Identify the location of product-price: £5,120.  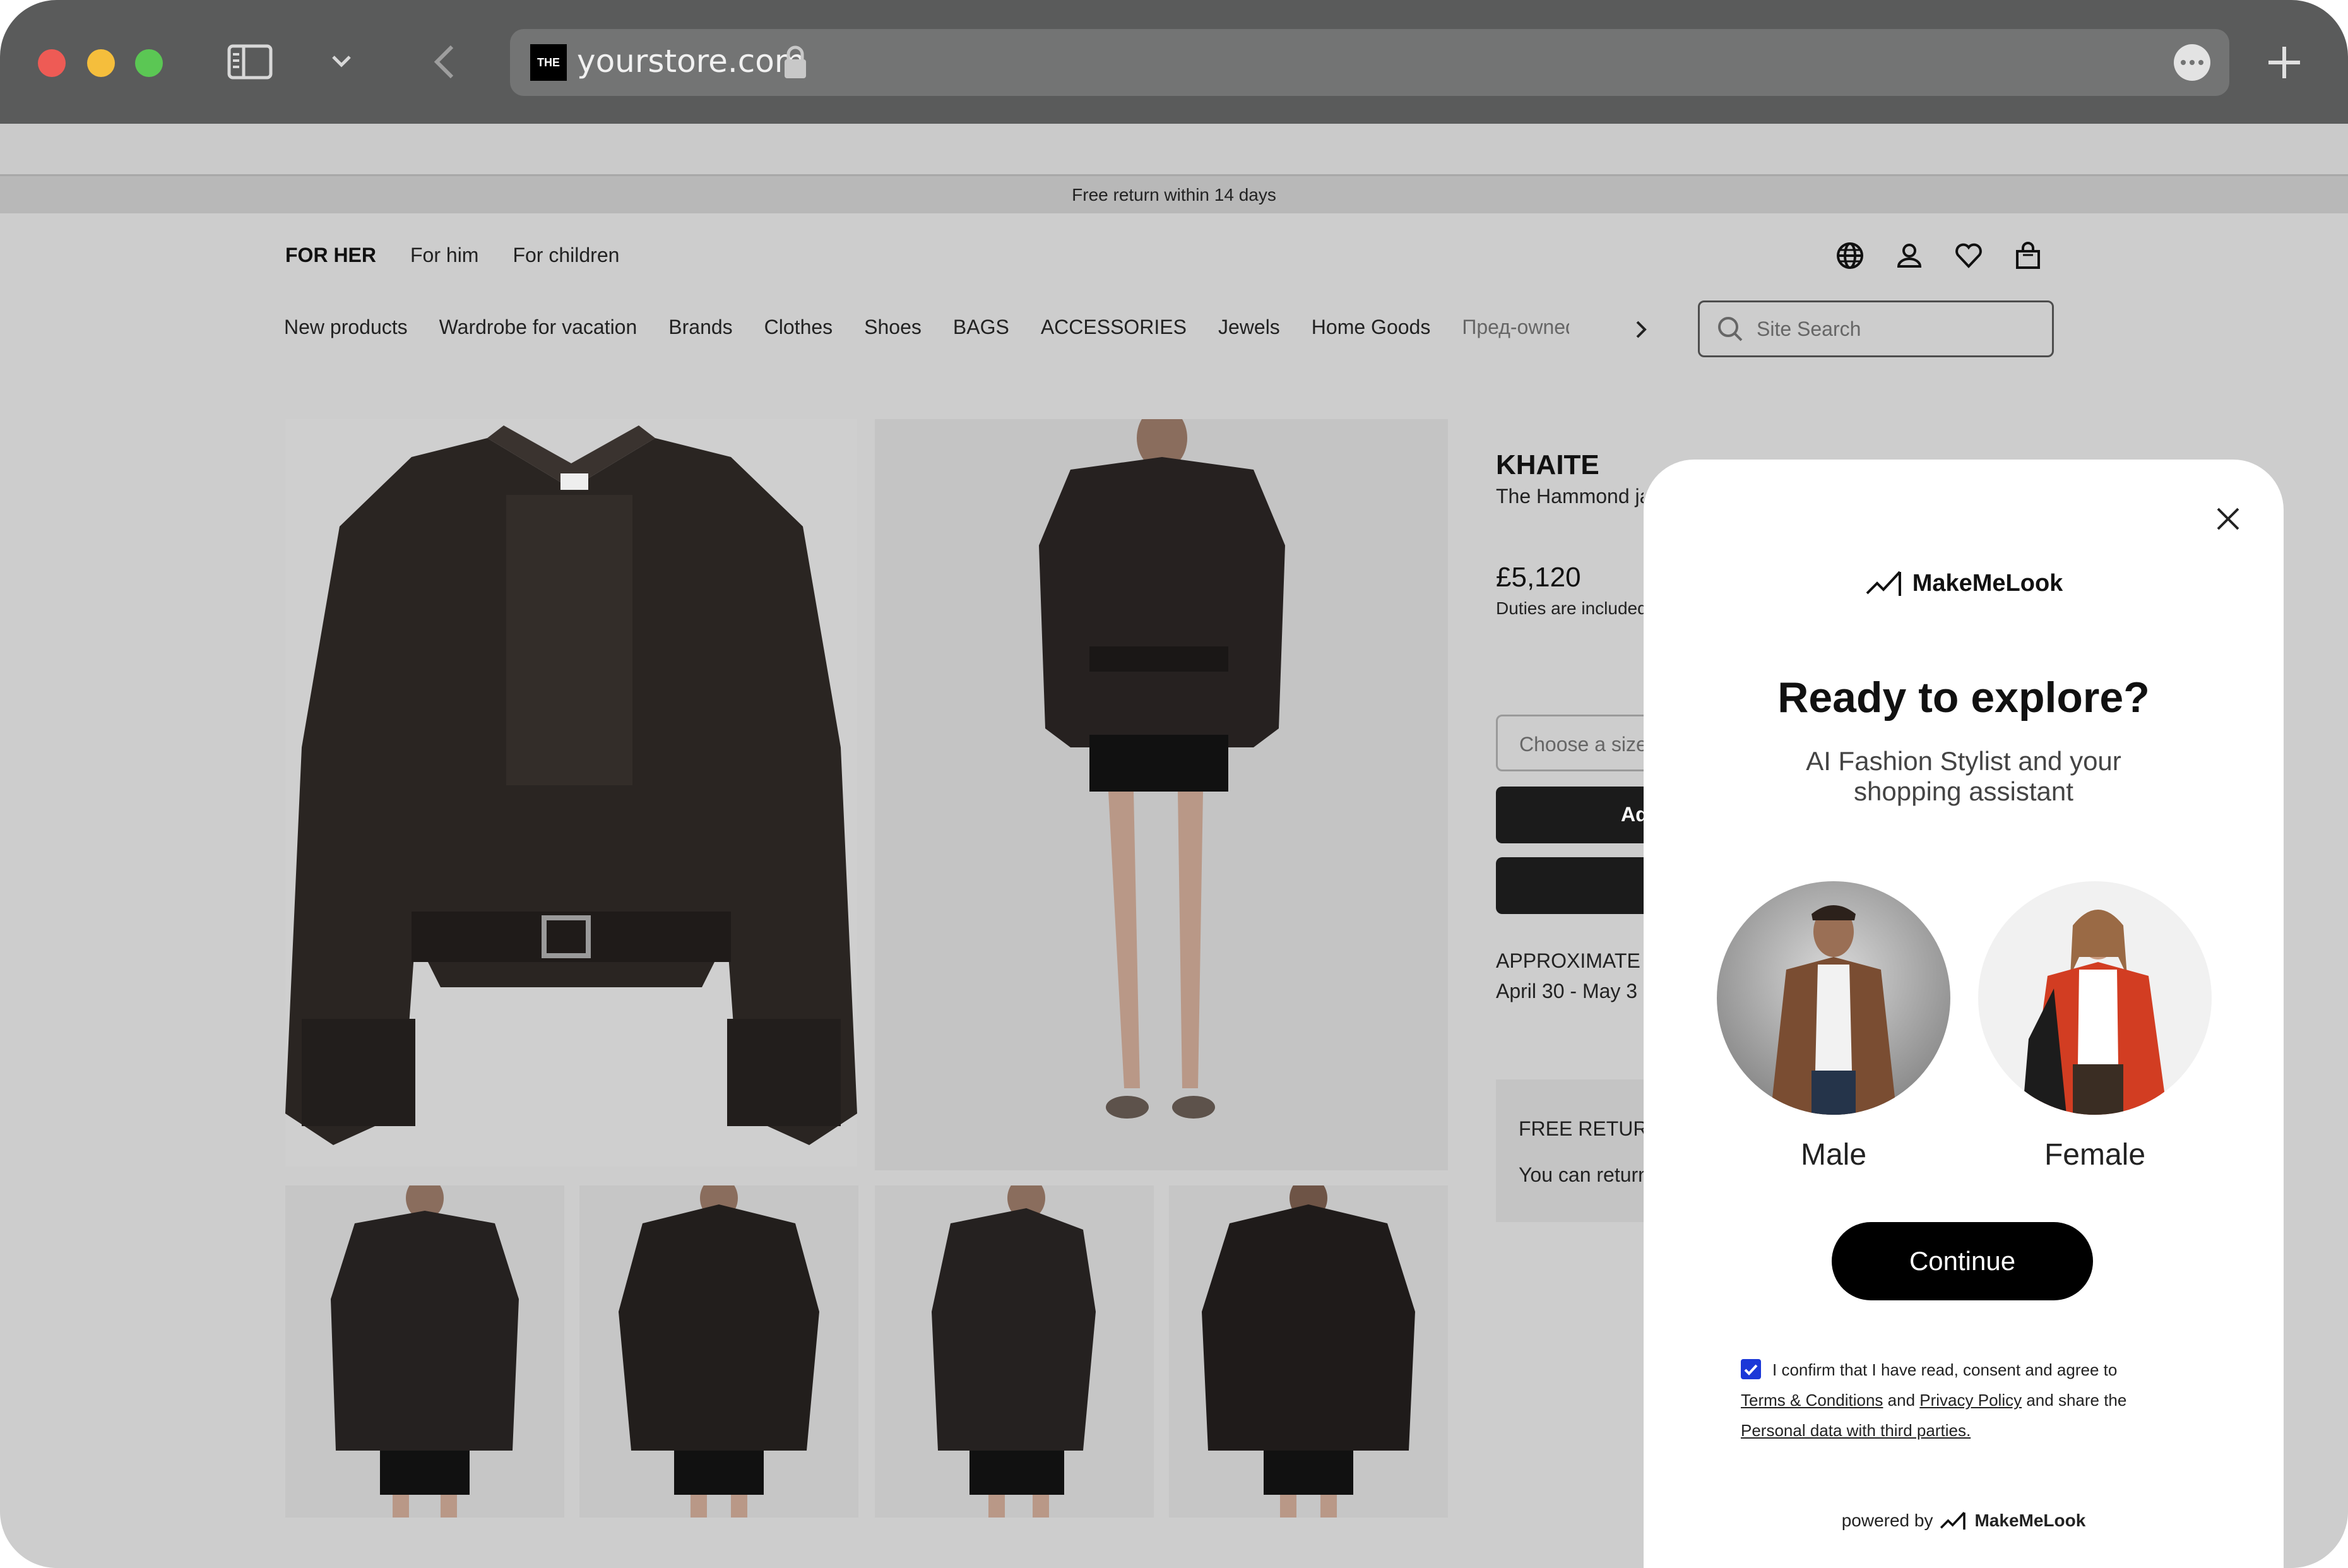
(1538, 577).